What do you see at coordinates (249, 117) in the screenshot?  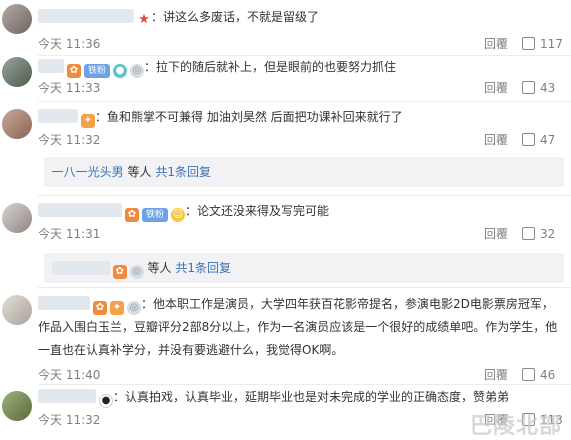 I see `comment-text: ：鱼和熊掌不可兼得 加油刘昊然 后面把功课补回来就行了` at bounding box center [249, 117].